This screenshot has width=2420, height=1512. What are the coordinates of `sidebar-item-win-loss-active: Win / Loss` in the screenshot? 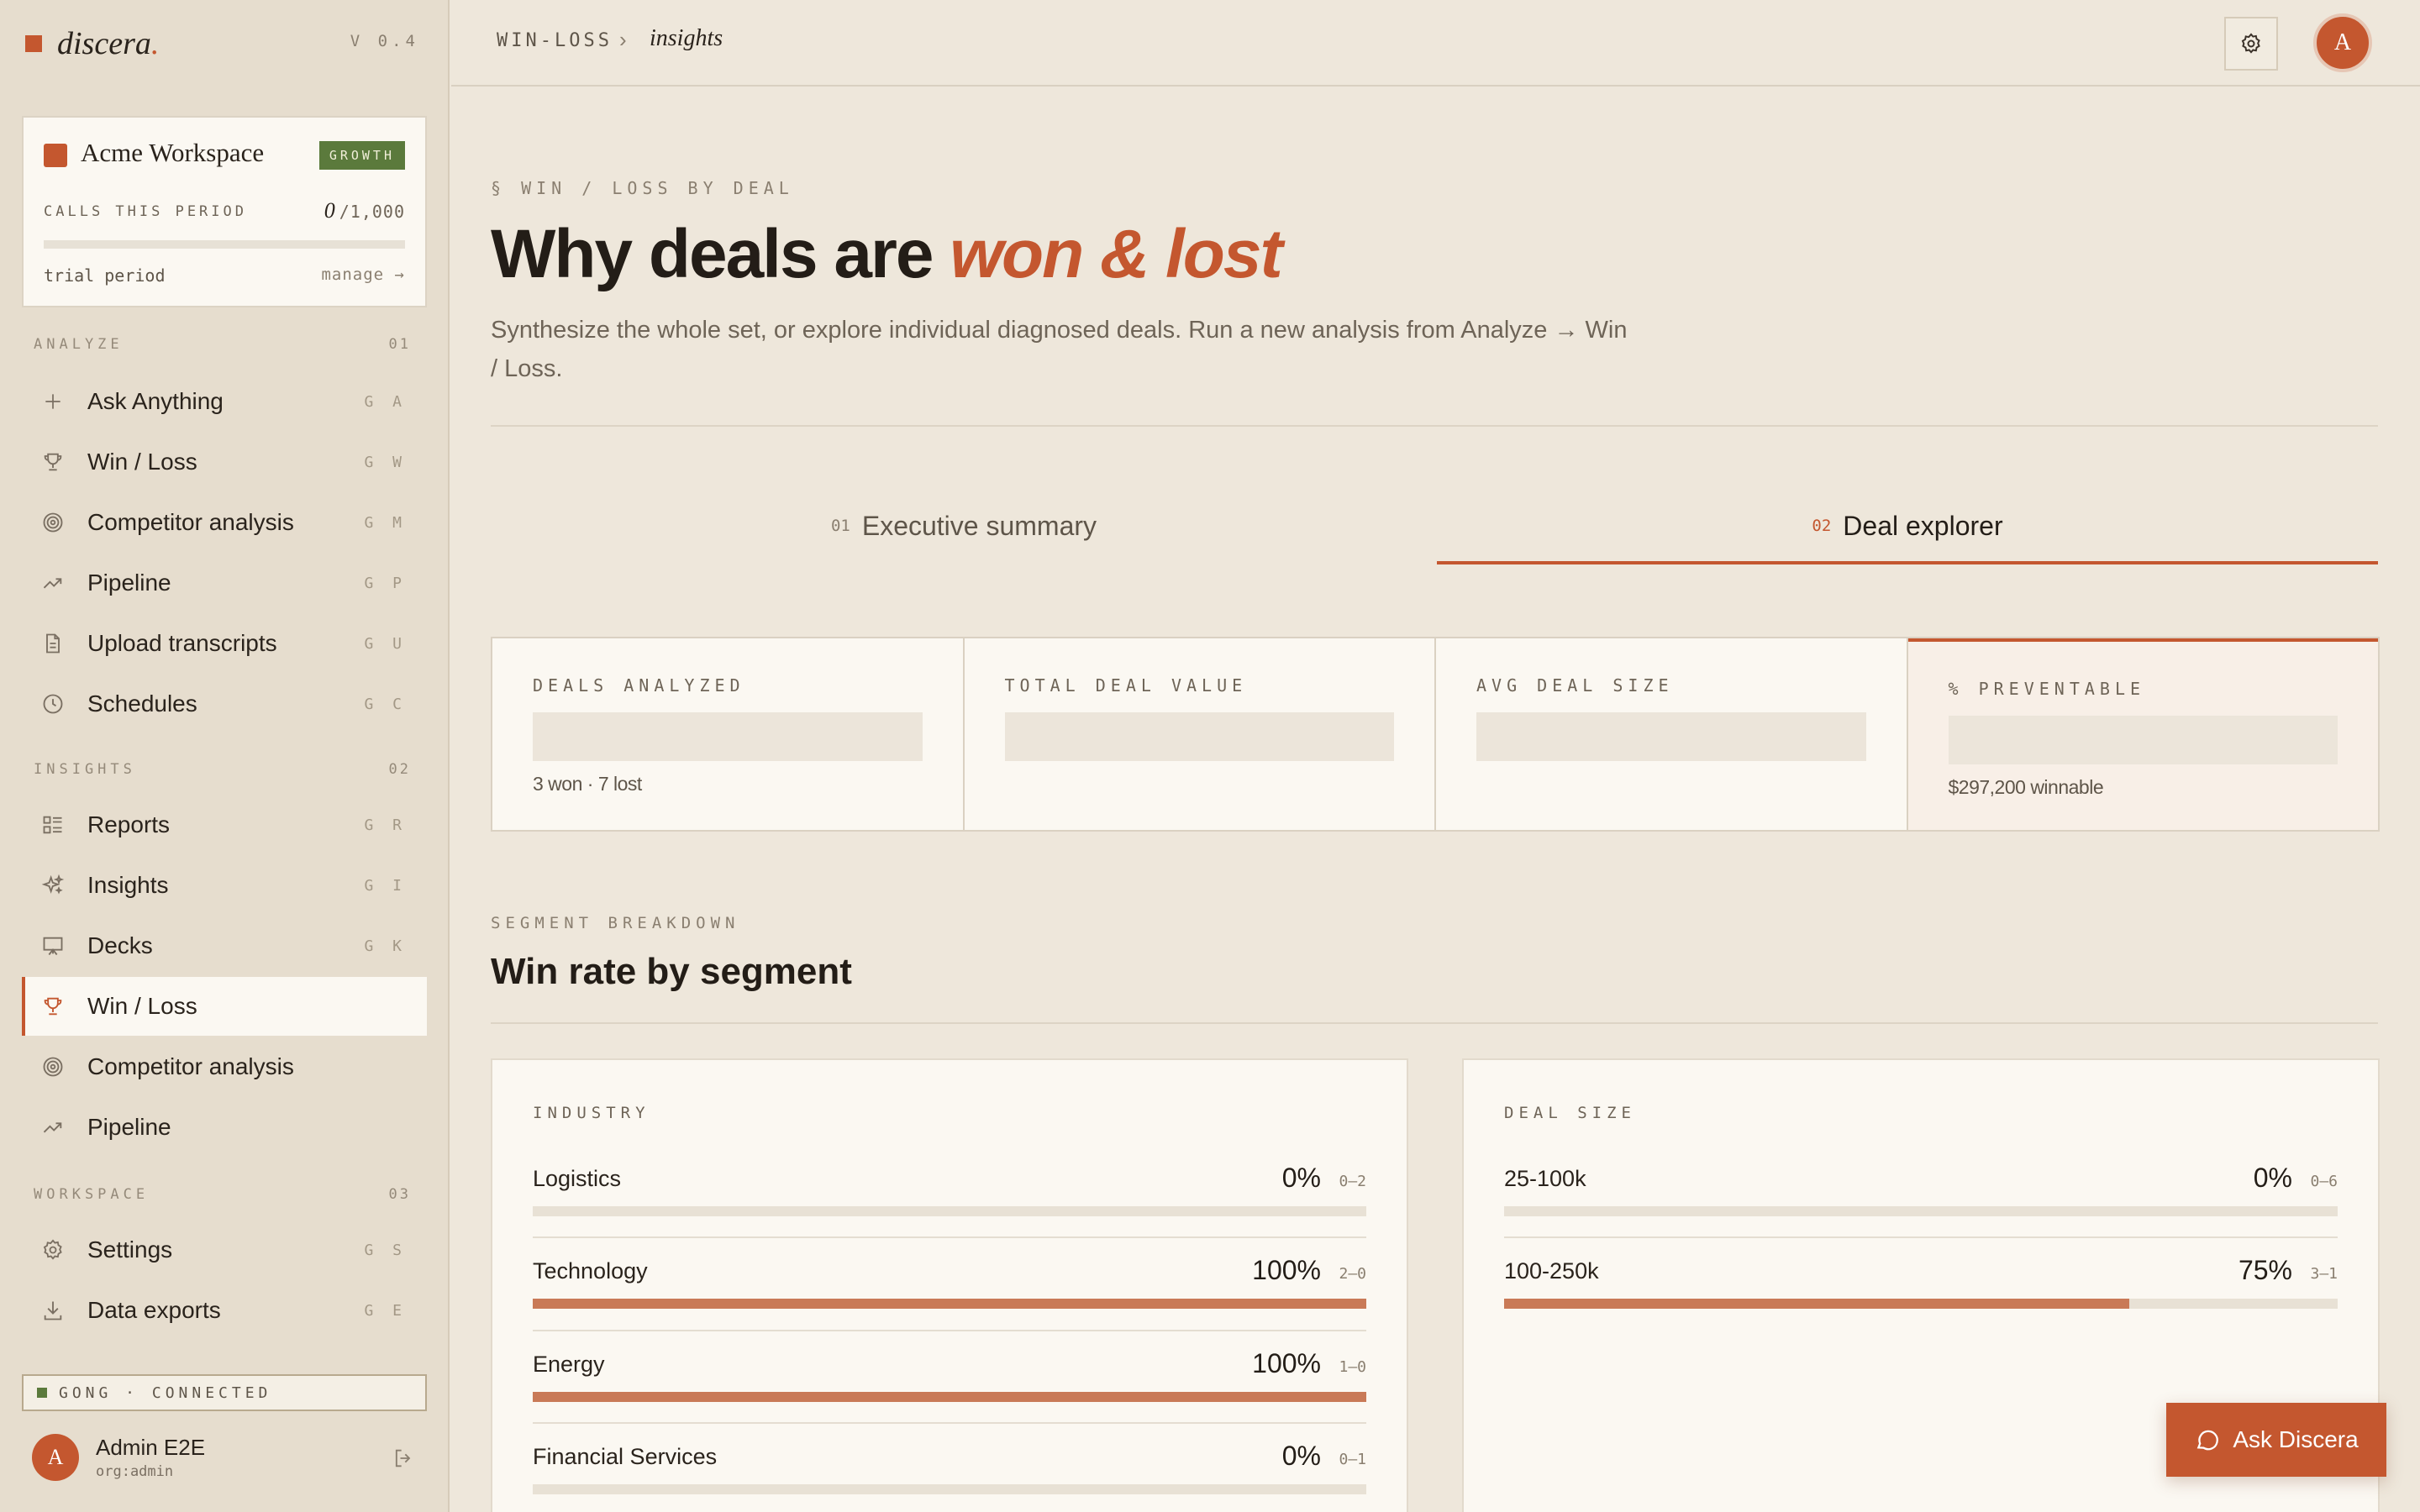 It's located at (225, 1006).